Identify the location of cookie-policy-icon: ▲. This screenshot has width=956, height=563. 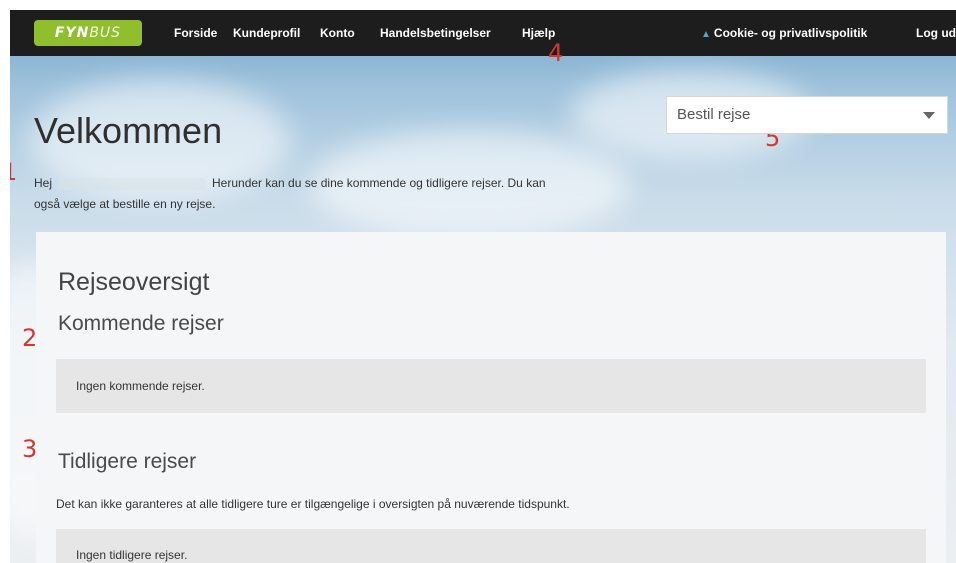
(706, 34).